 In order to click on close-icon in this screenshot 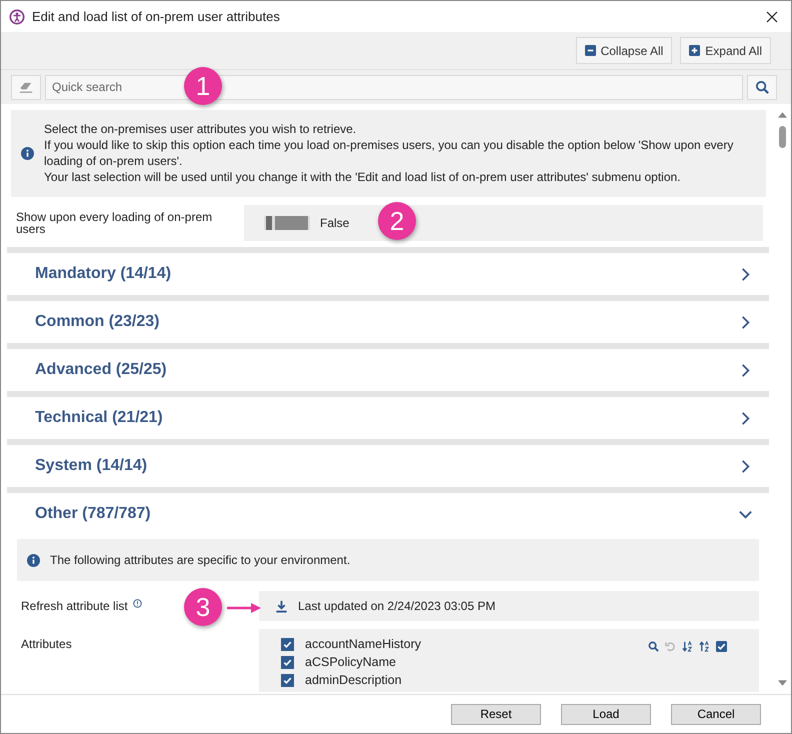, I will do `click(772, 16)`.